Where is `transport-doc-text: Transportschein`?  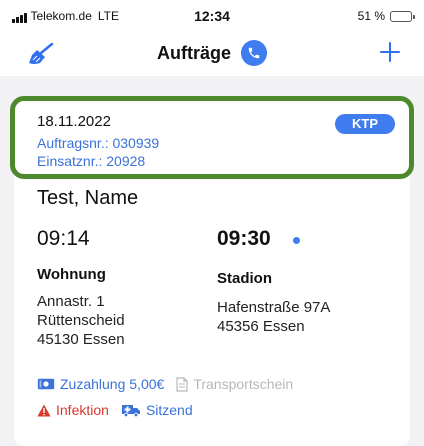
transport-doc-text: Transportschein is located at coordinates (243, 384).